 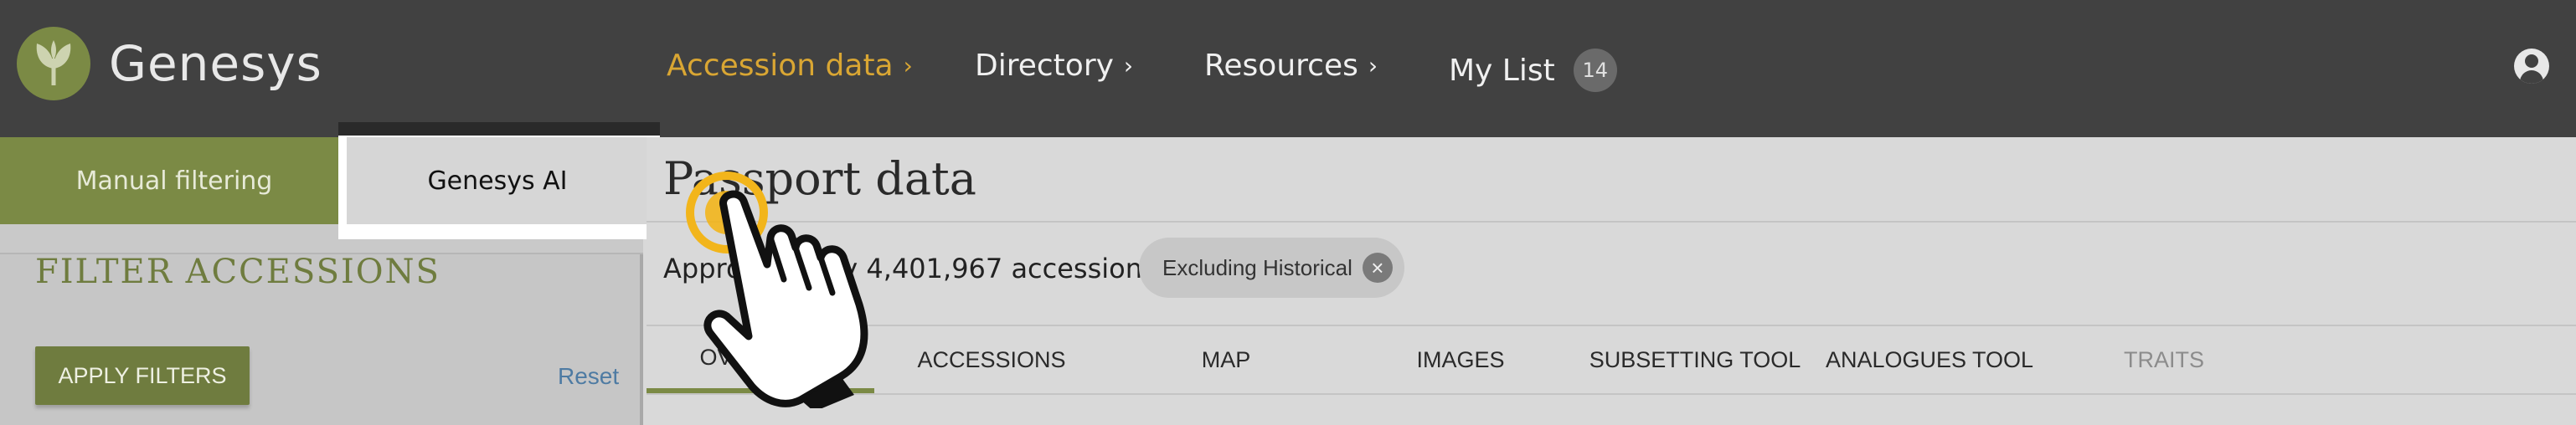 I want to click on logo-text: Genesys, so click(x=216, y=63).